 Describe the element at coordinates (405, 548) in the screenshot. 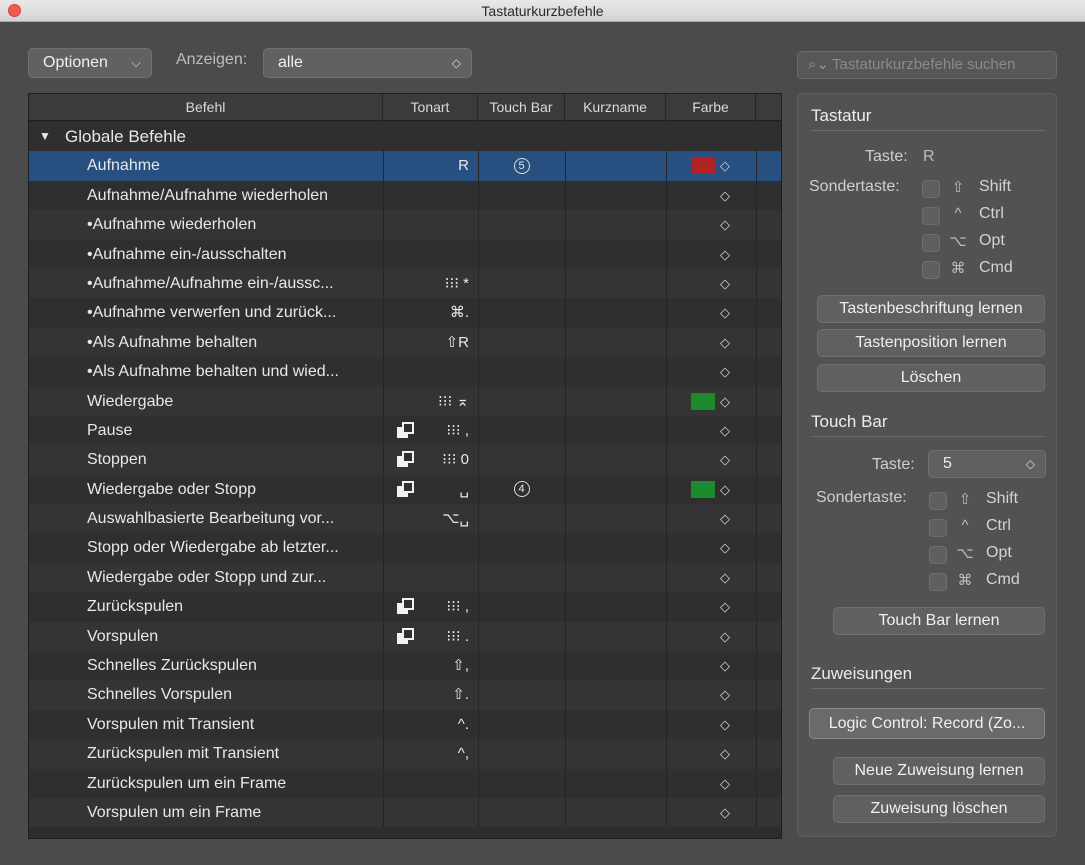

I see `table-row: Stopp oder Wiedergabe ab letzter... ◇` at that location.